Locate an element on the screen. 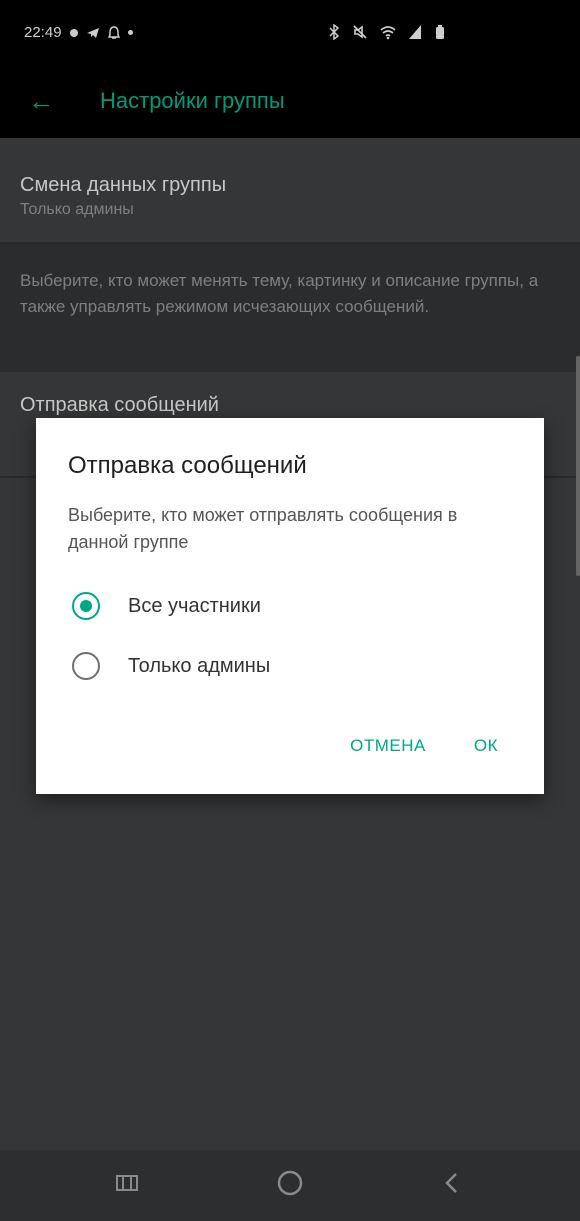 This screenshot has height=1221, width=580. option-label: Все участники is located at coordinates (194, 605).